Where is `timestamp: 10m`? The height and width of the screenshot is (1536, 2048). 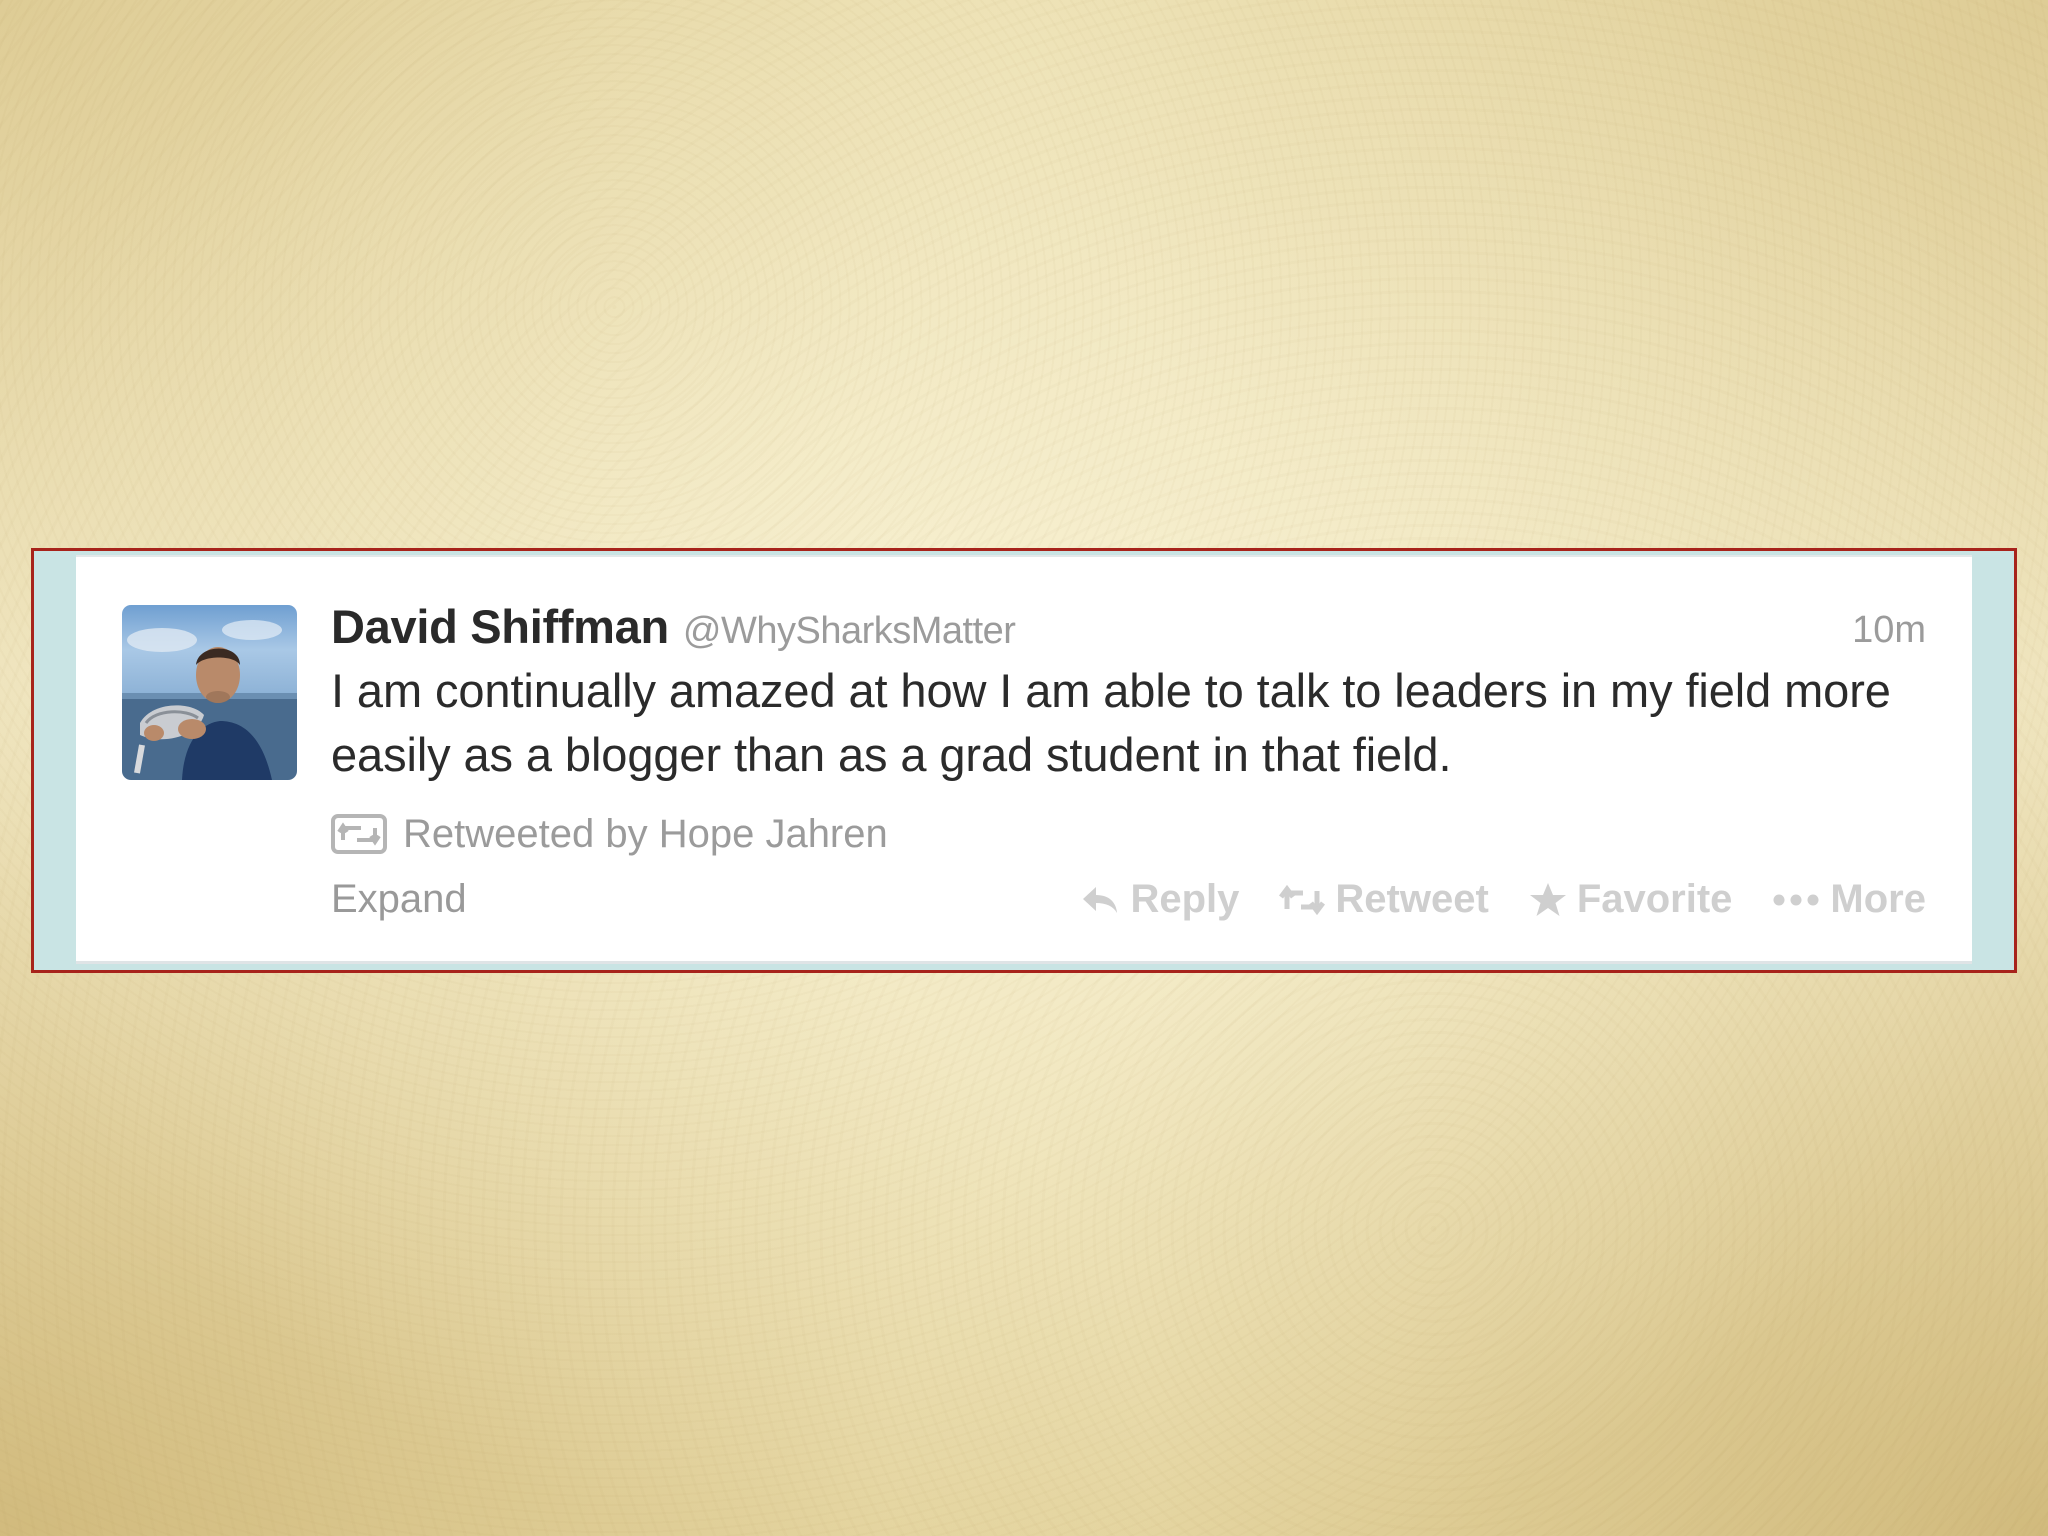
timestamp: 10m is located at coordinates (1889, 630).